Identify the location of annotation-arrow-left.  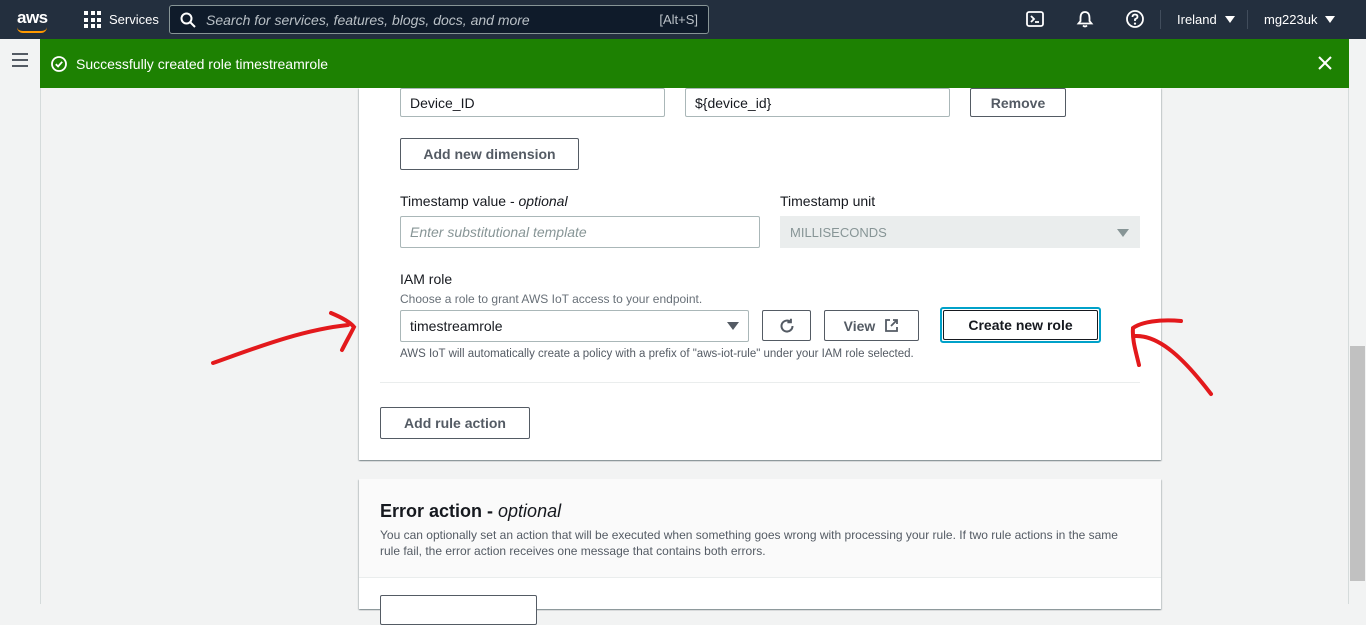
(280, 344).